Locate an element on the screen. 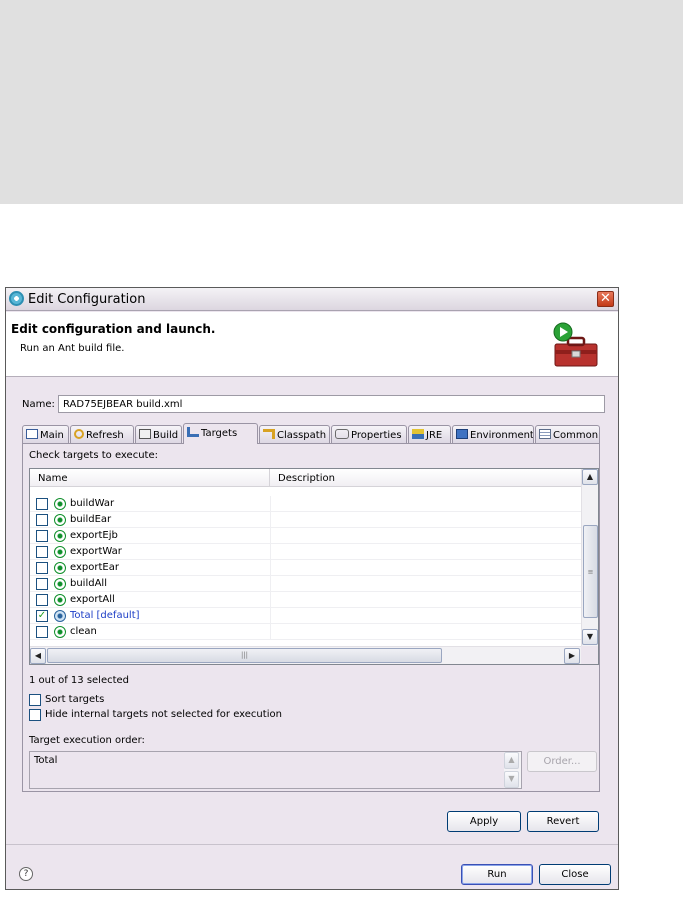 Image resolution: width=683 pixels, height=899 pixels. tab-common: Common is located at coordinates (567, 434).